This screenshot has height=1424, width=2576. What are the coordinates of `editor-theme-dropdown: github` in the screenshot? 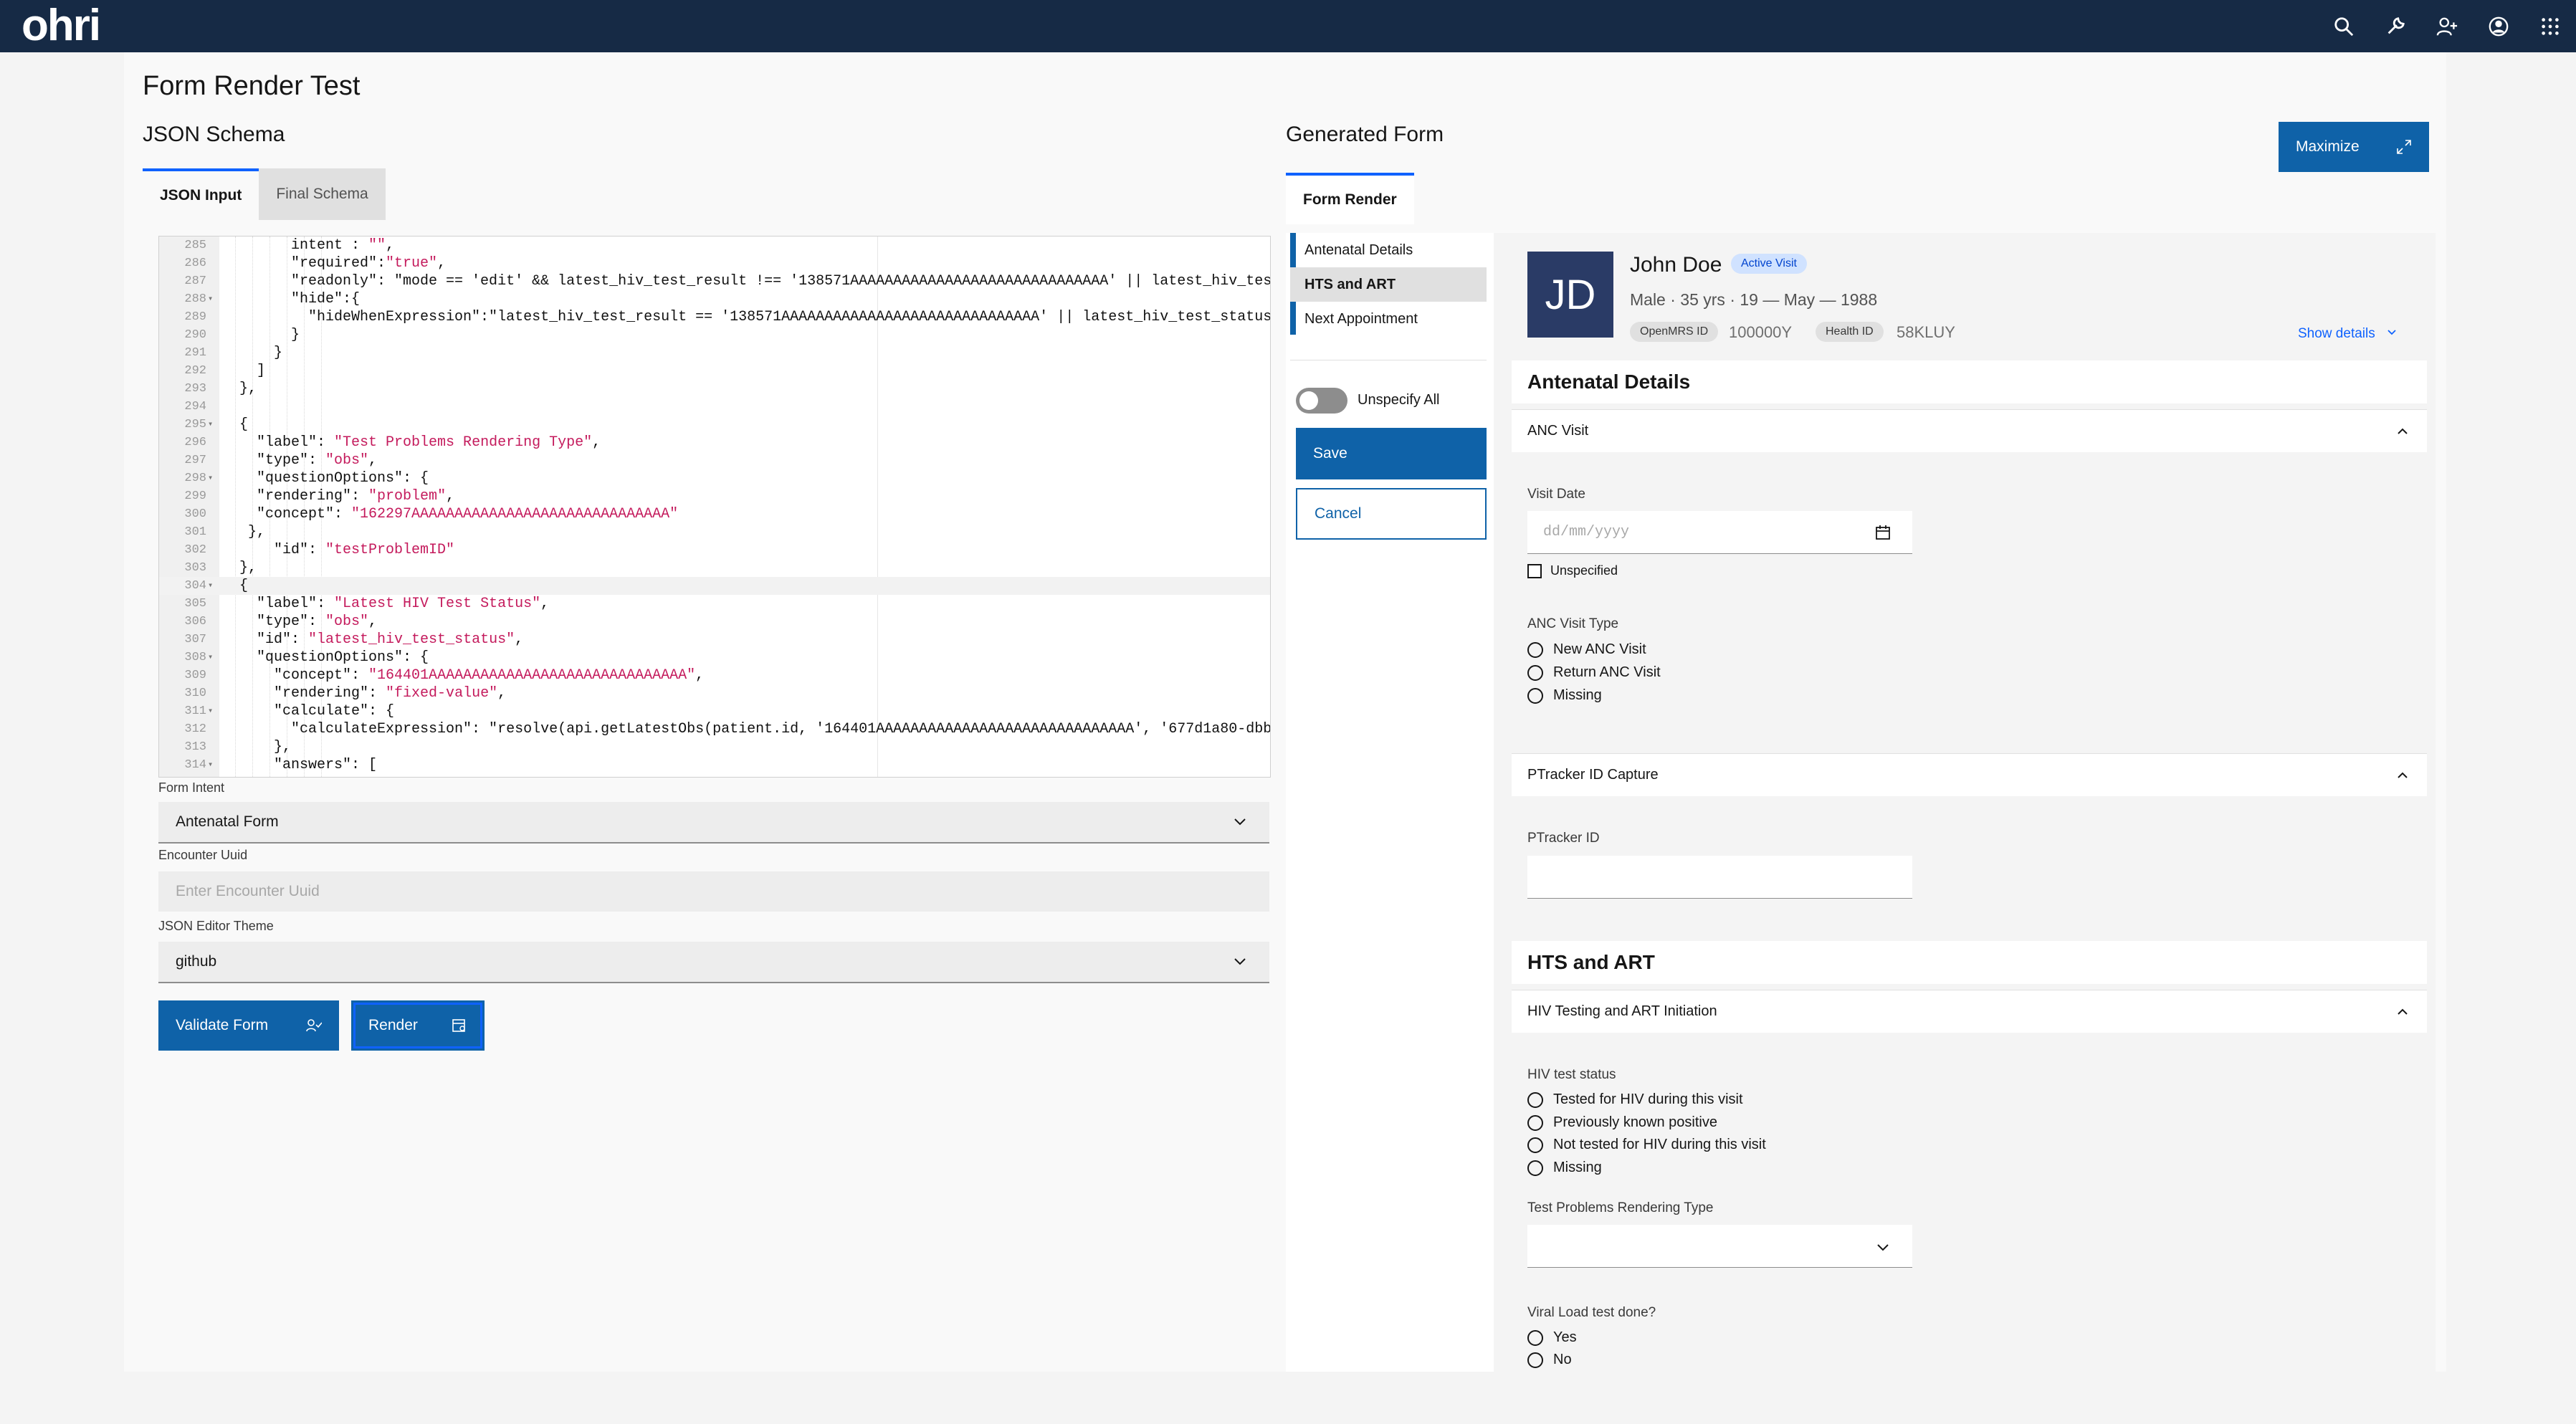 It's located at (713, 962).